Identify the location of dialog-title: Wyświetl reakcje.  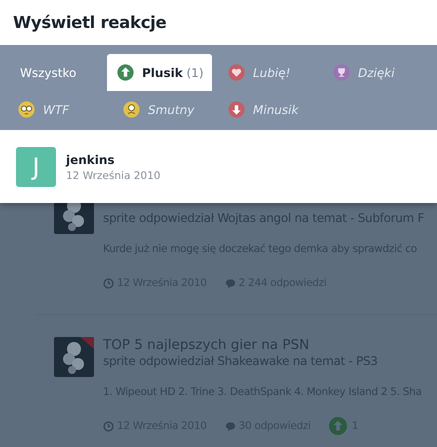
(89, 22).